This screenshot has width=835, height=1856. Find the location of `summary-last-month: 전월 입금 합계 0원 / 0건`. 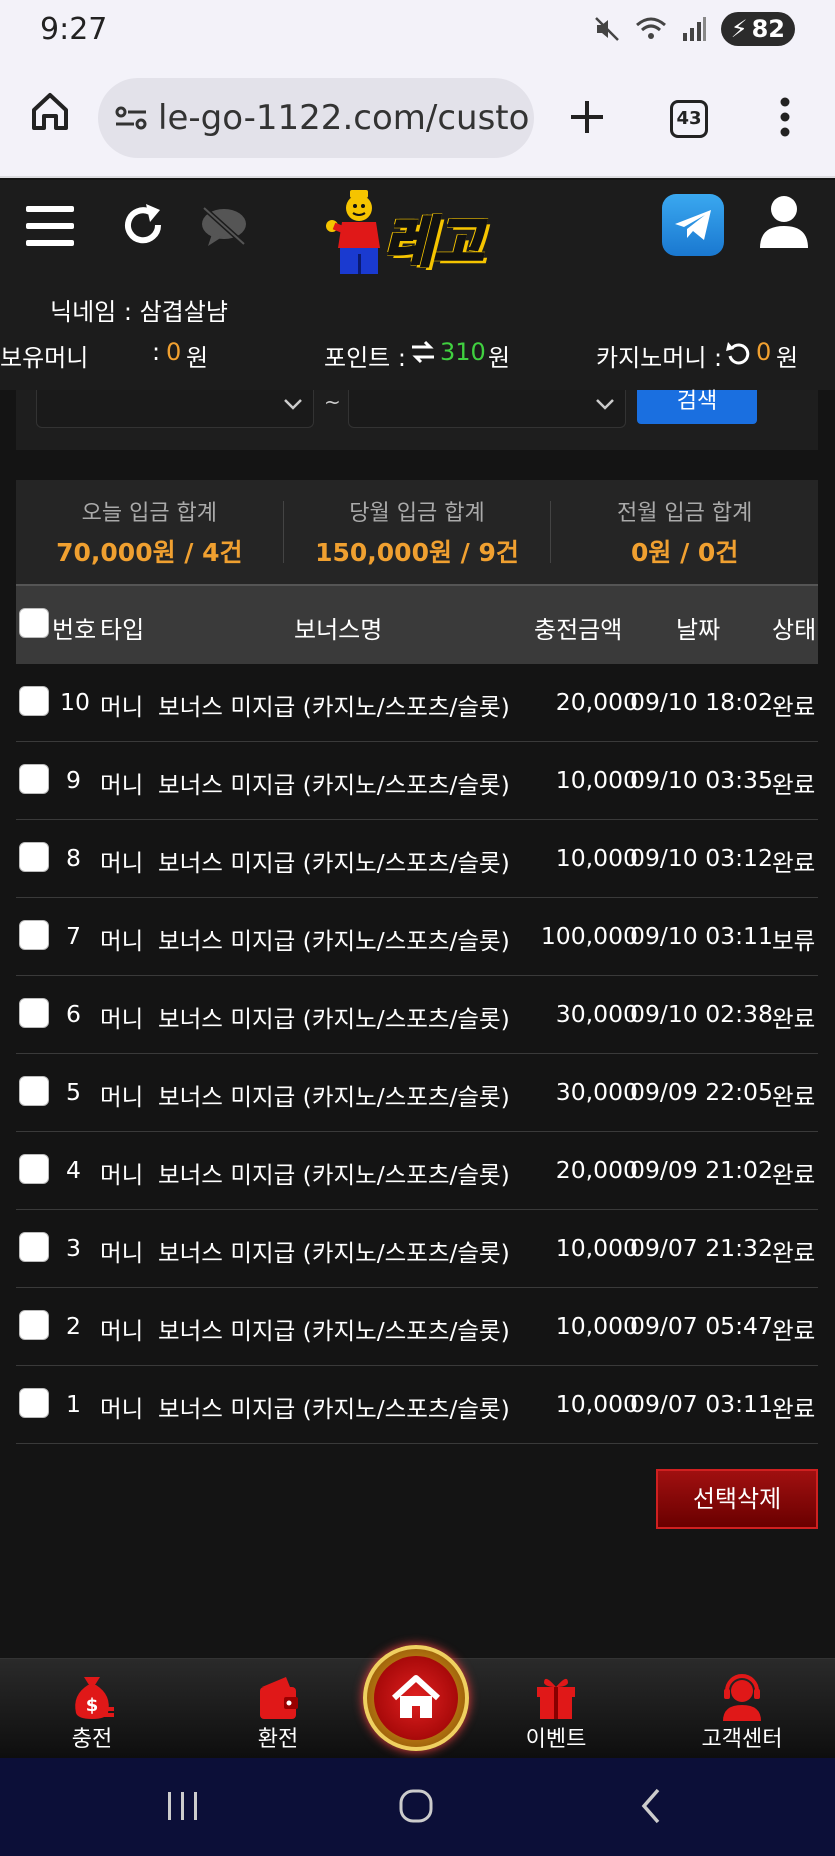

summary-last-month: 전월 입금 합계 0원 / 0건 is located at coordinates (684, 534).